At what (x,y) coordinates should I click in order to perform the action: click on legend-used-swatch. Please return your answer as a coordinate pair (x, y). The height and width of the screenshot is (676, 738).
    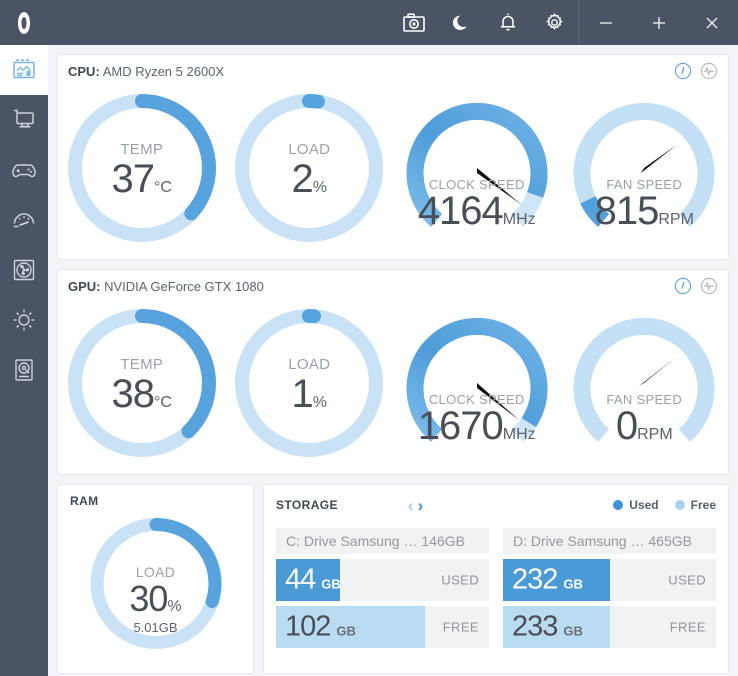
    Looking at the image, I should click on (618, 505).